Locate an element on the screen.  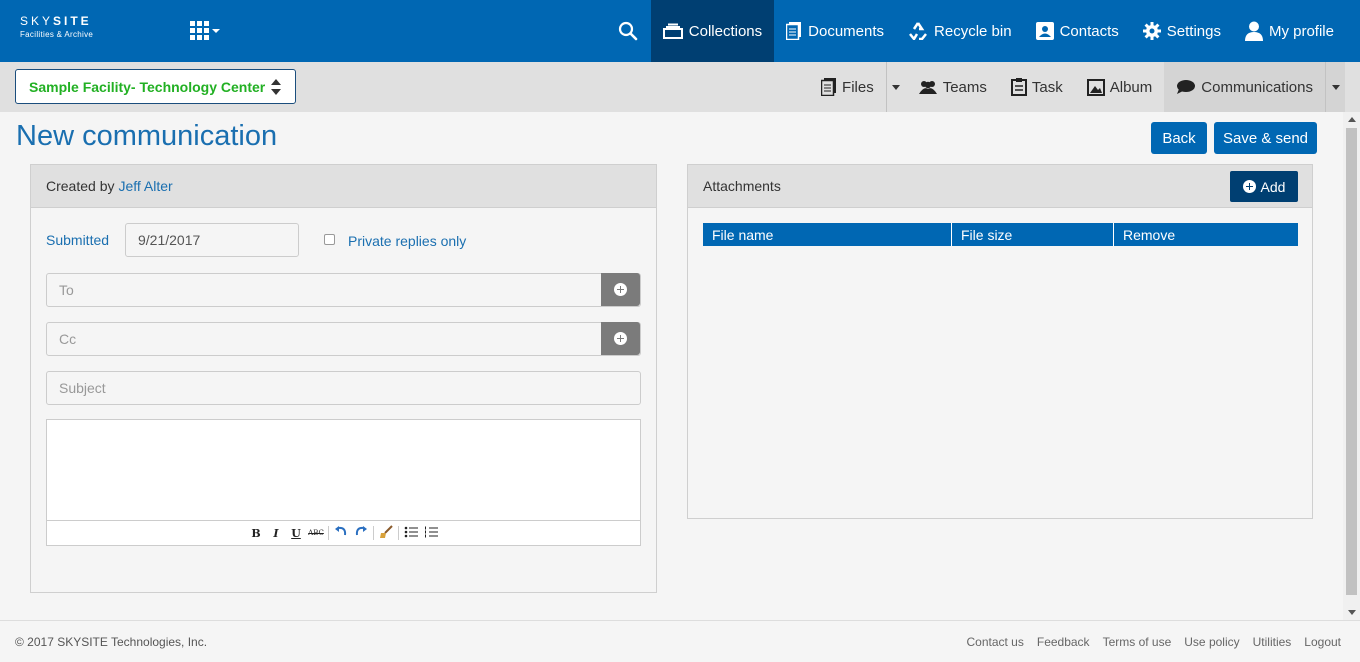
facility-tabs: Files Teams Task Album Communications is located at coordinates (1077, 87).